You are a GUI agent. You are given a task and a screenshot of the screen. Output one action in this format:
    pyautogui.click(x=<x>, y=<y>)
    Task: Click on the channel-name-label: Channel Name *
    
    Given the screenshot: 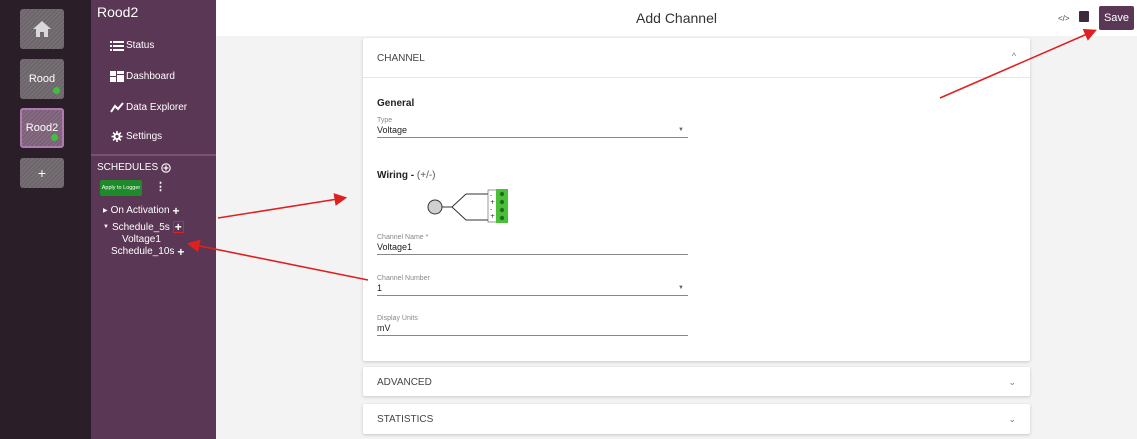 What is the action you would take?
    pyautogui.click(x=403, y=237)
    